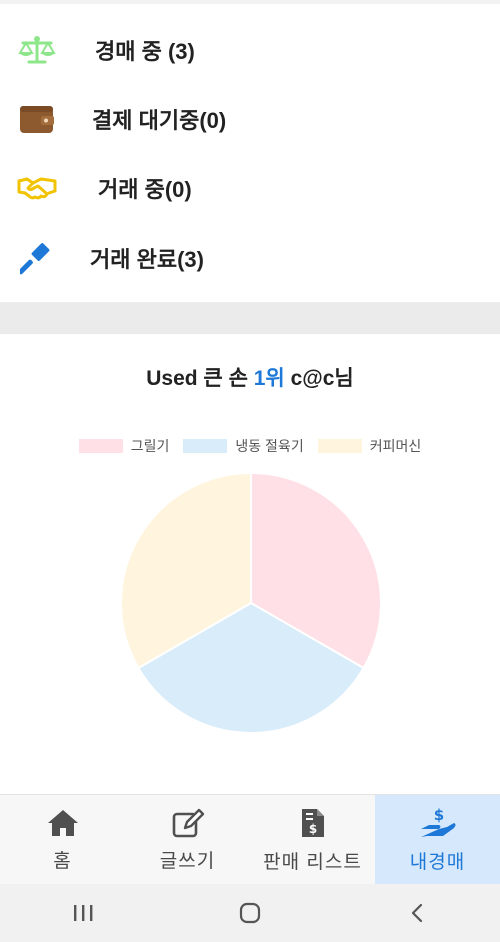  Describe the element at coordinates (187, 861) in the screenshot. I see `nav-label: 글쓰기` at that location.